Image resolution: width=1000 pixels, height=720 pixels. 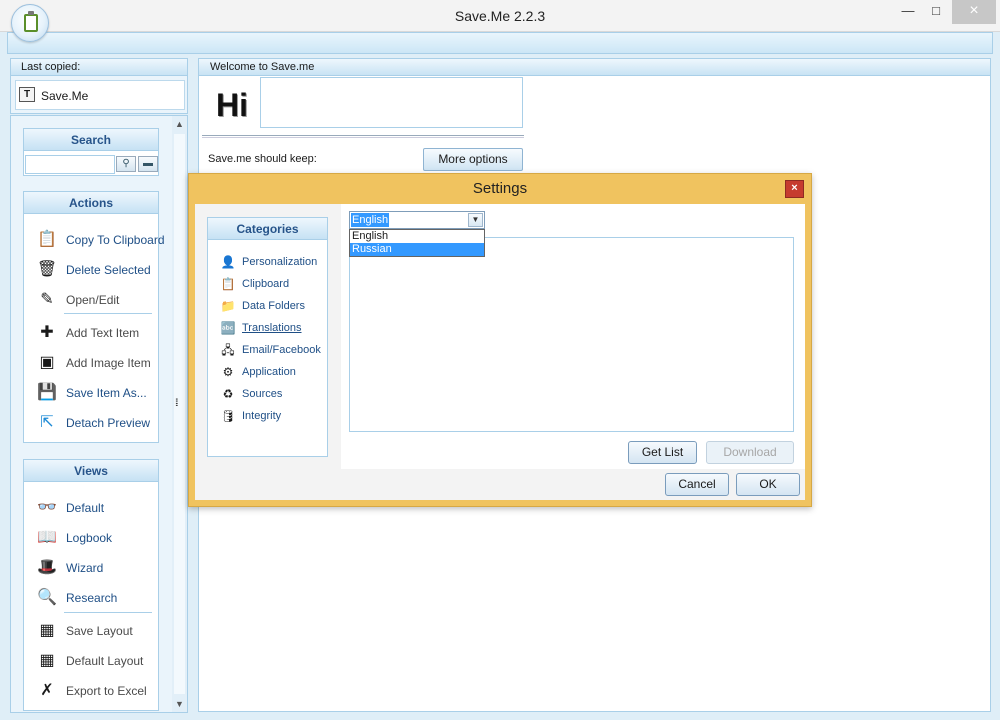 I want to click on view-label: Research, so click(x=92, y=598).